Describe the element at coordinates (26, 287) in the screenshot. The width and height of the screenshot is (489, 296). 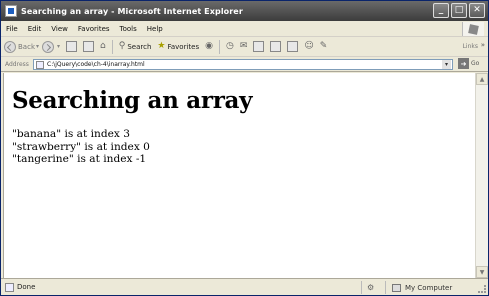
I see `status-text: Done` at that location.